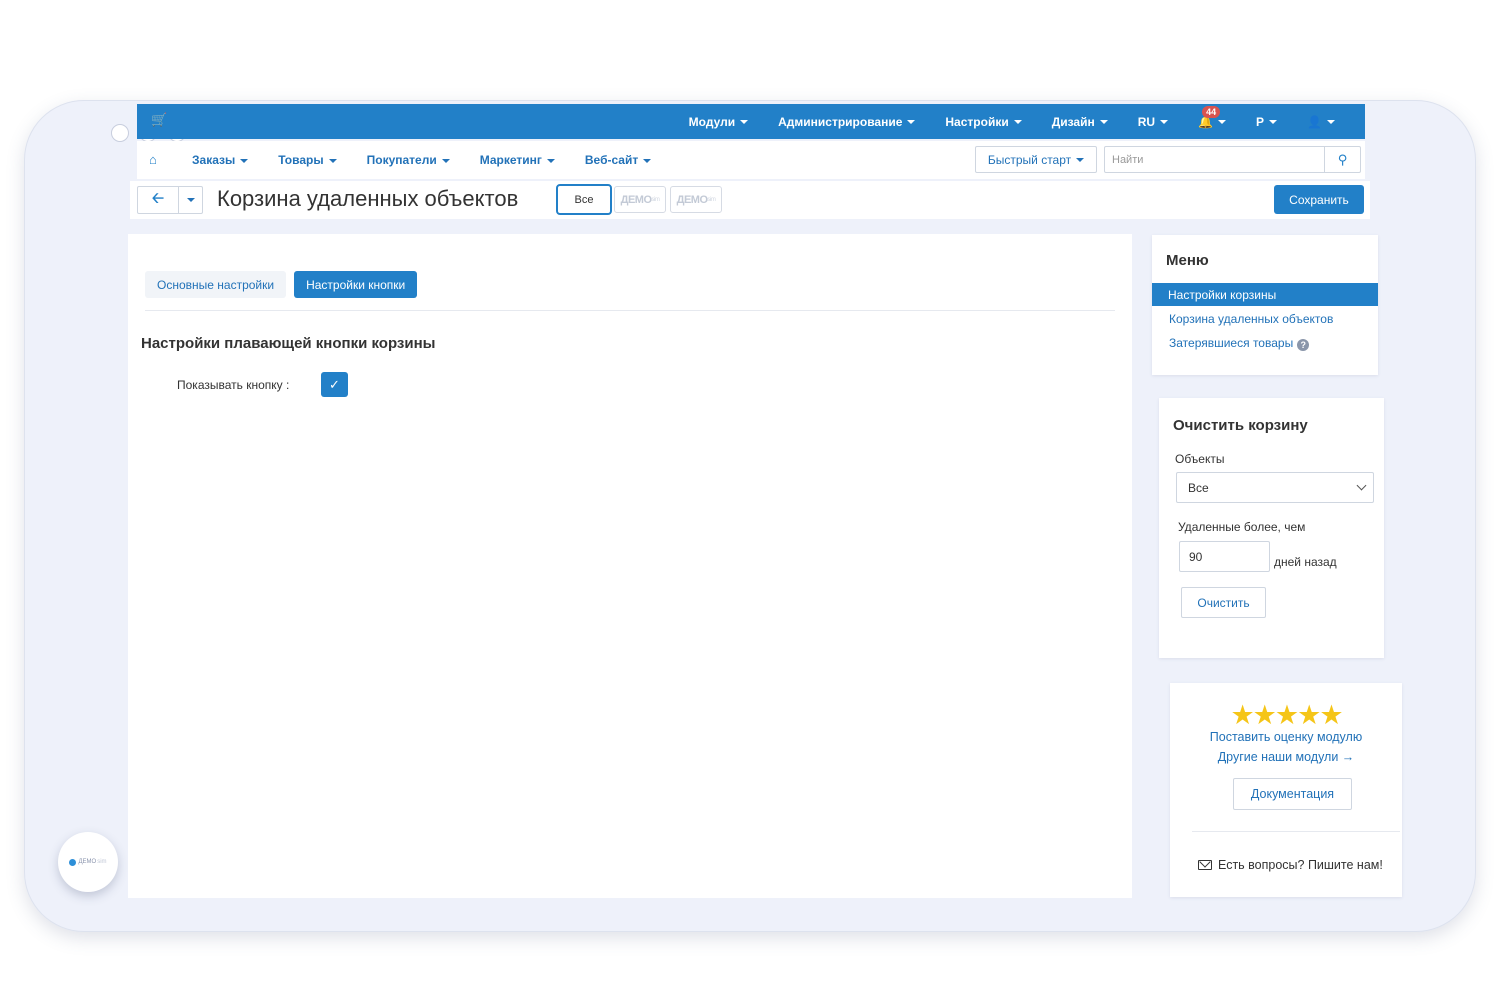 The image size is (1500, 1000). Describe the element at coordinates (1286, 737) in the screenshot. I see `rate-module-link: Поставить оценку модулю` at that location.